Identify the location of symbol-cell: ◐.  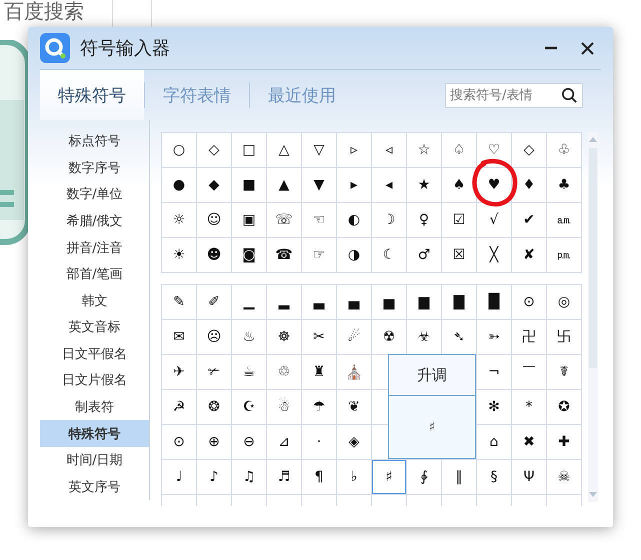
(354, 220).